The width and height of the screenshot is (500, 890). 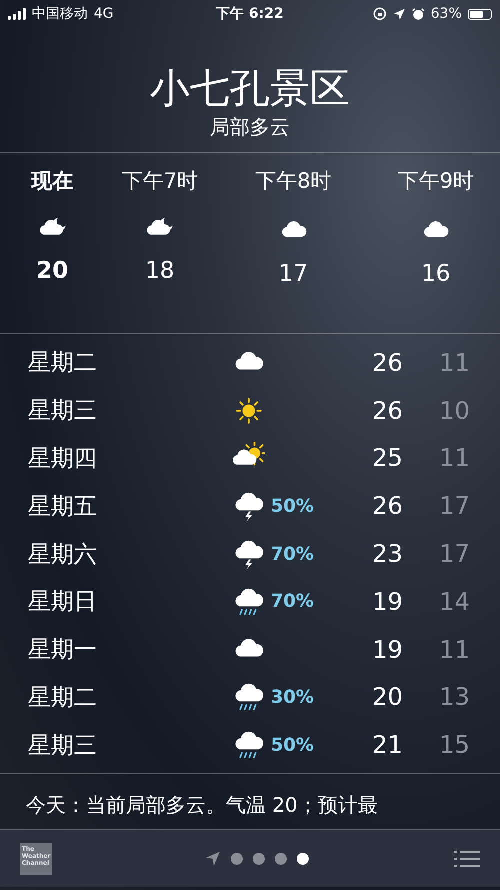 I want to click on network-type: 4G, so click(x=104, y=14).